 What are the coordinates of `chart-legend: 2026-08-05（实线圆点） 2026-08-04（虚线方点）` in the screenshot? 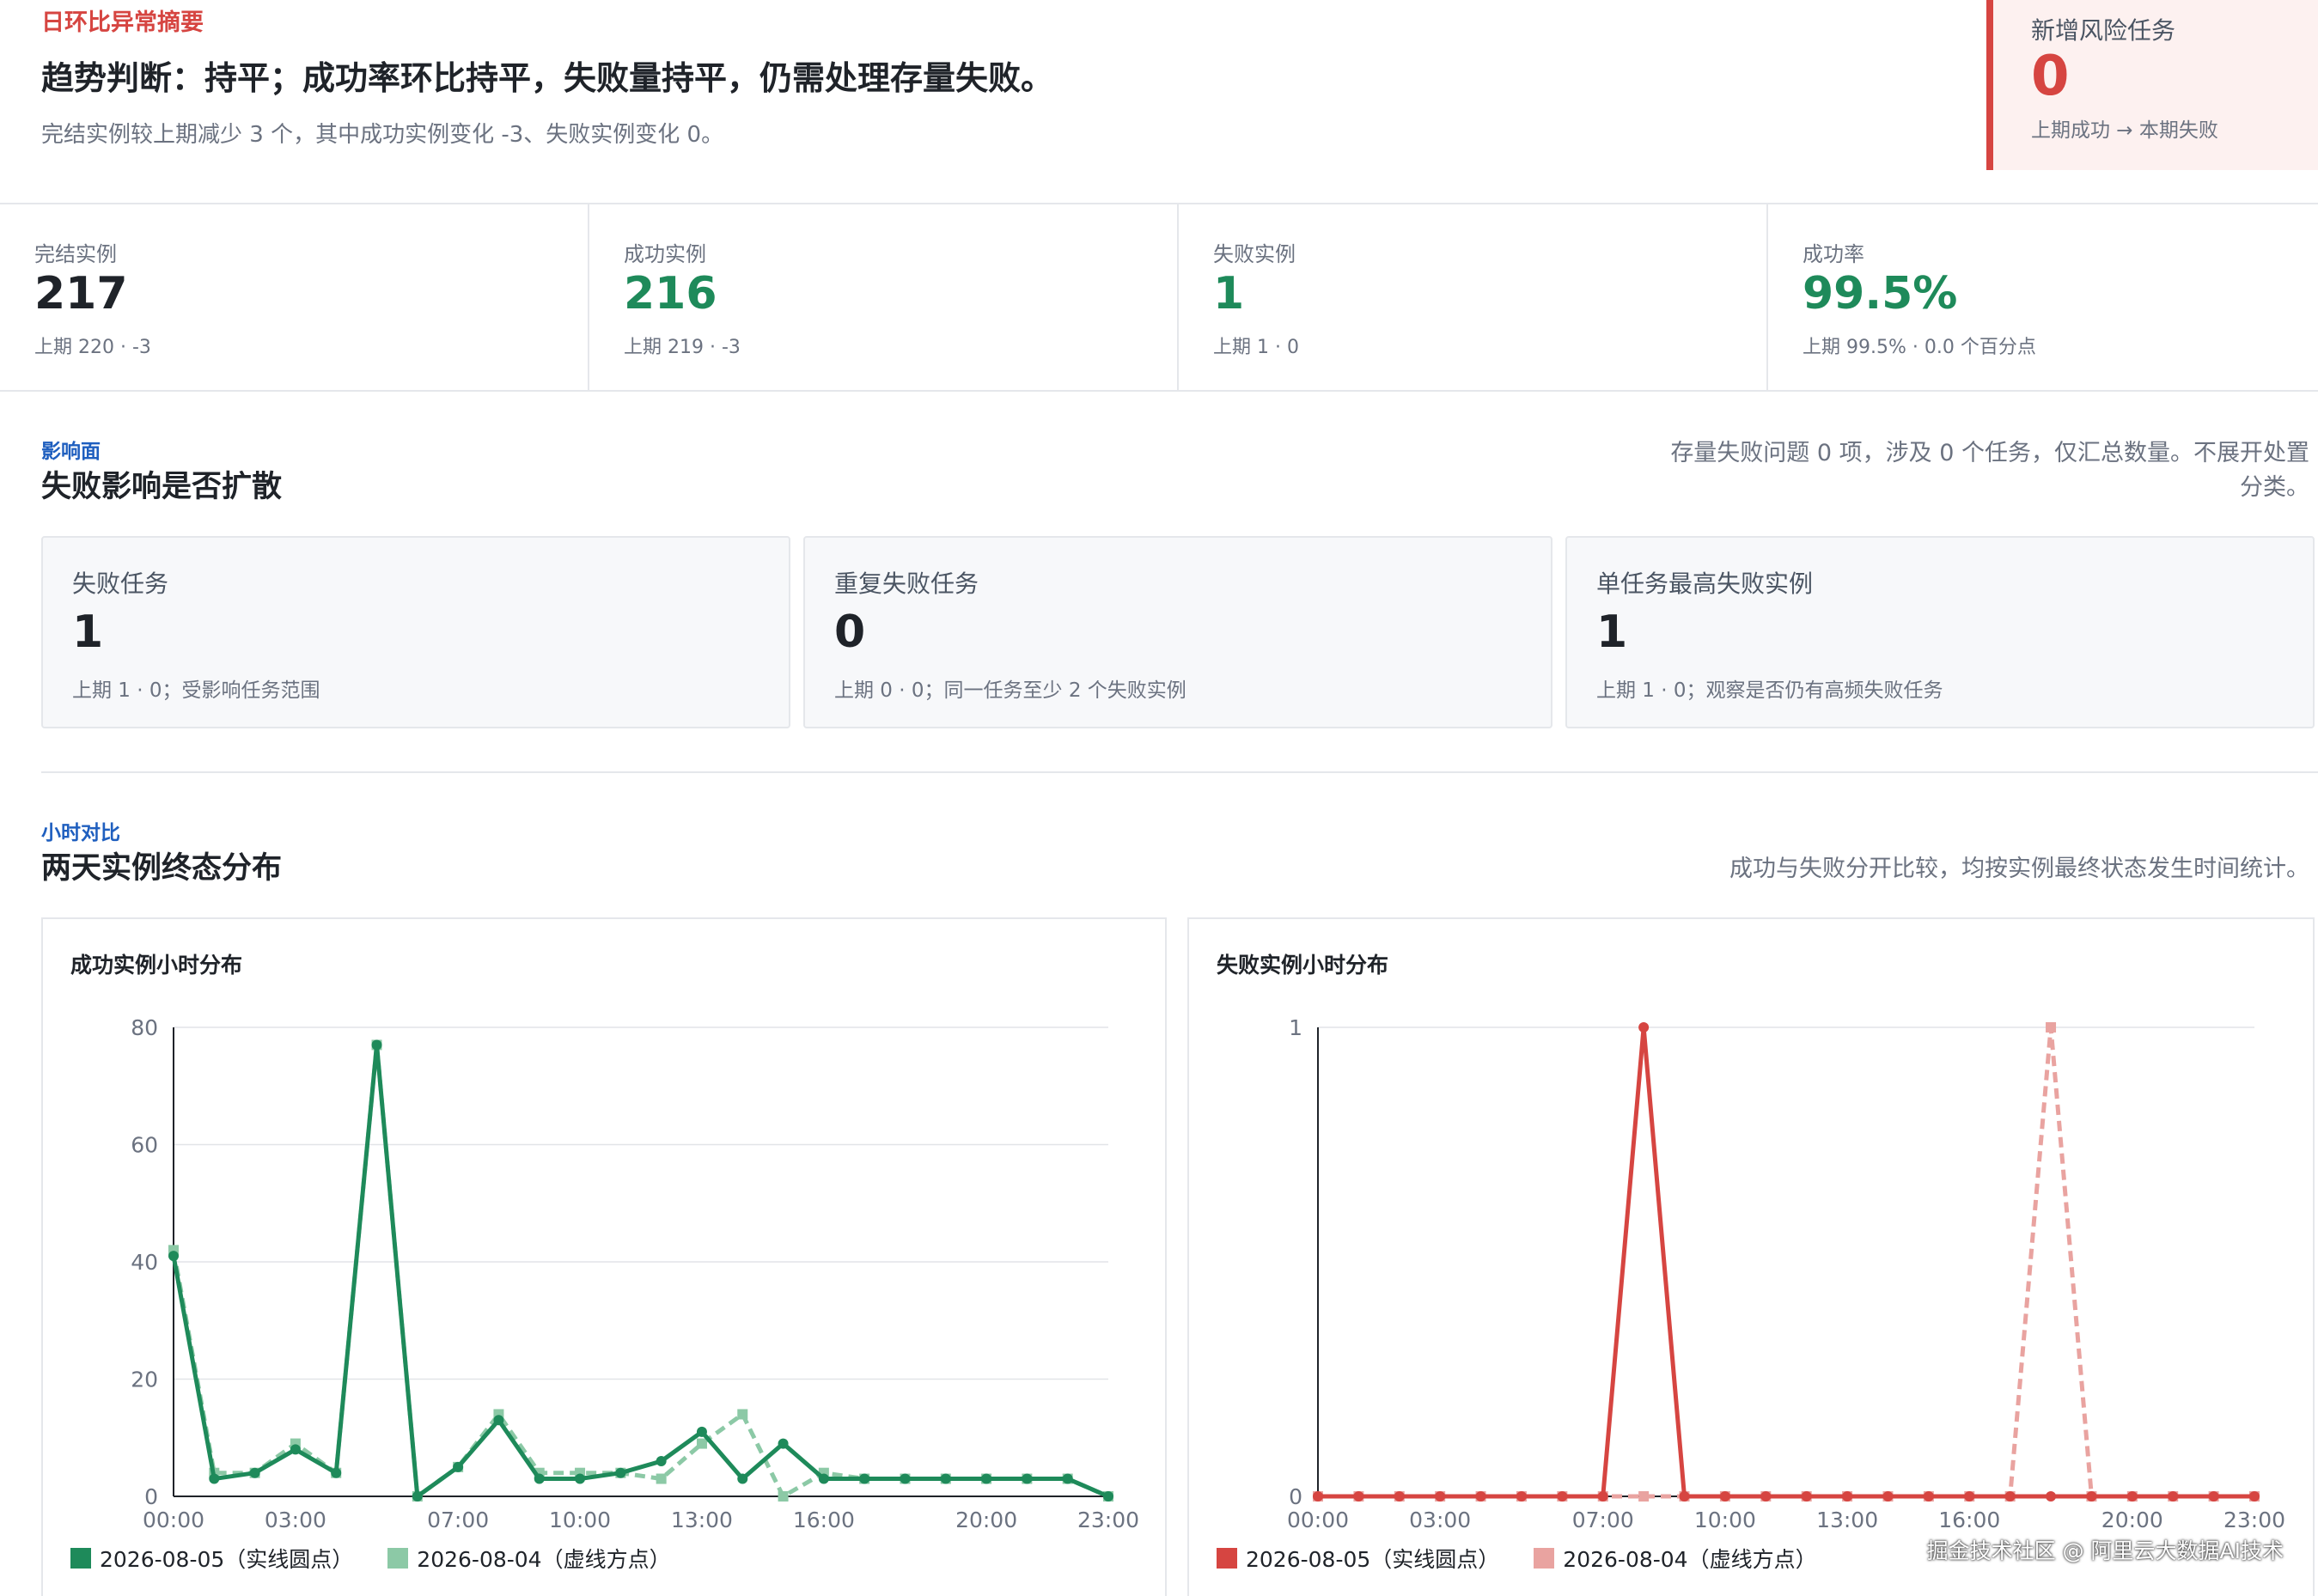 It's located at (1534, 1558).